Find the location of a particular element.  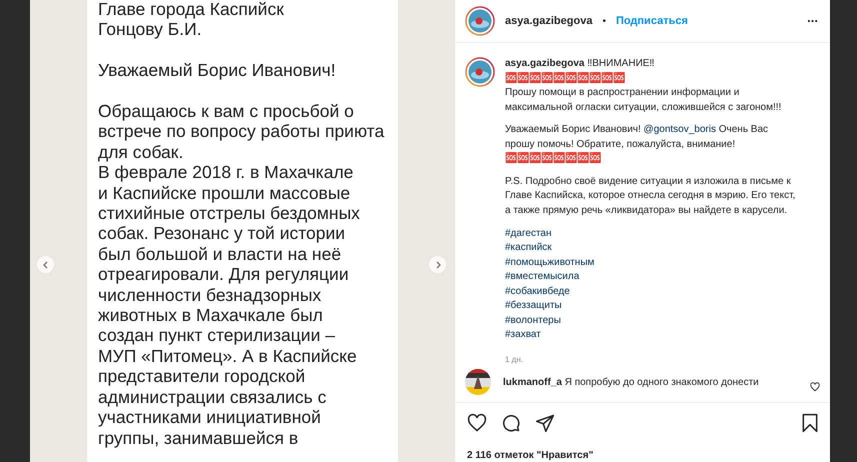

letter-line: группы, занимавшейся в is located at coordinates (199, 438).